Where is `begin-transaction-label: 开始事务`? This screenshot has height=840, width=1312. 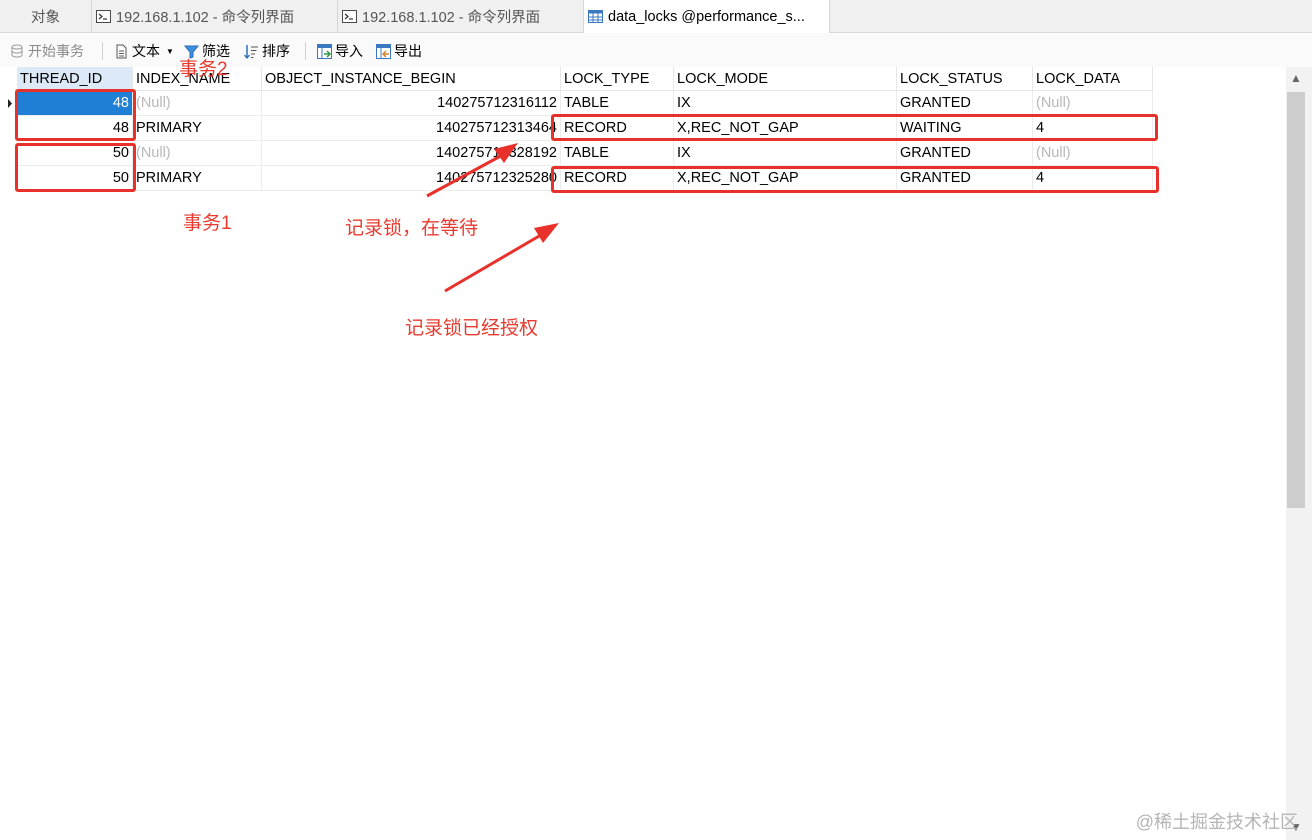 begin-transaction-label: 开始事务 is located at coordinates (56, 51).